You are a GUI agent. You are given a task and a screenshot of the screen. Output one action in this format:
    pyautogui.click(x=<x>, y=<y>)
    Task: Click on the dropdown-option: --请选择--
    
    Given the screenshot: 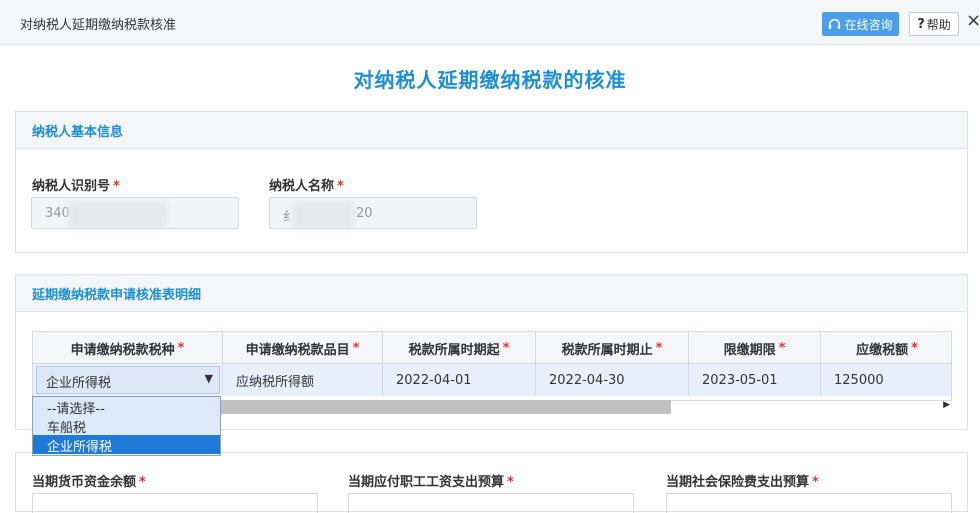 What is the action you would take?
    pyautogui.click(x=126, y=407)
    